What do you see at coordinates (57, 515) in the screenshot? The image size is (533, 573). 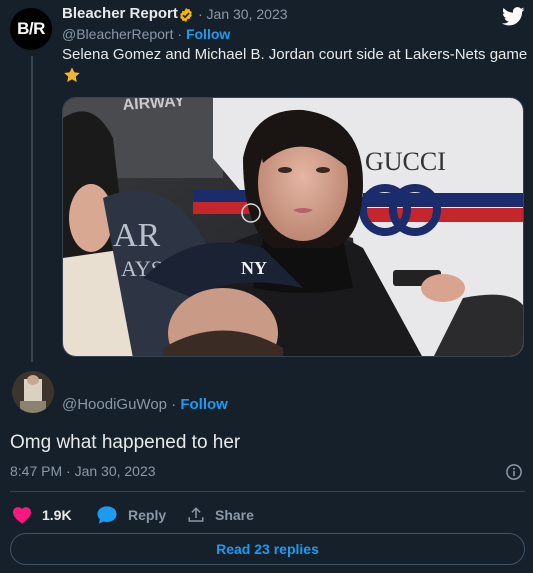 I see `like-count: 1.9K` at bounding box center [57, 515].